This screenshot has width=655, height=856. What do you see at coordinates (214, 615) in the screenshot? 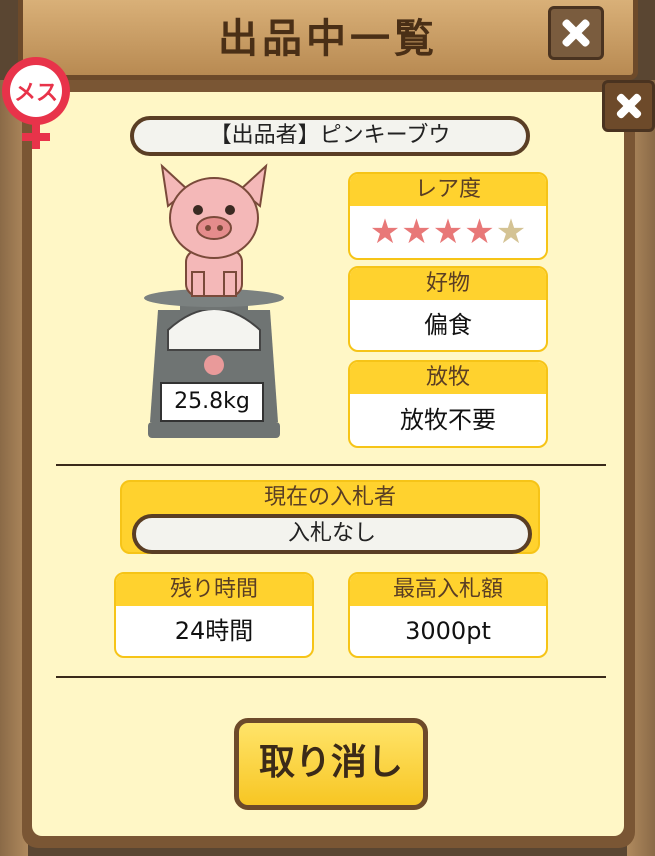
I see `time-remaining-box: 残り時間 24時間` at bounding box center [214, 615].